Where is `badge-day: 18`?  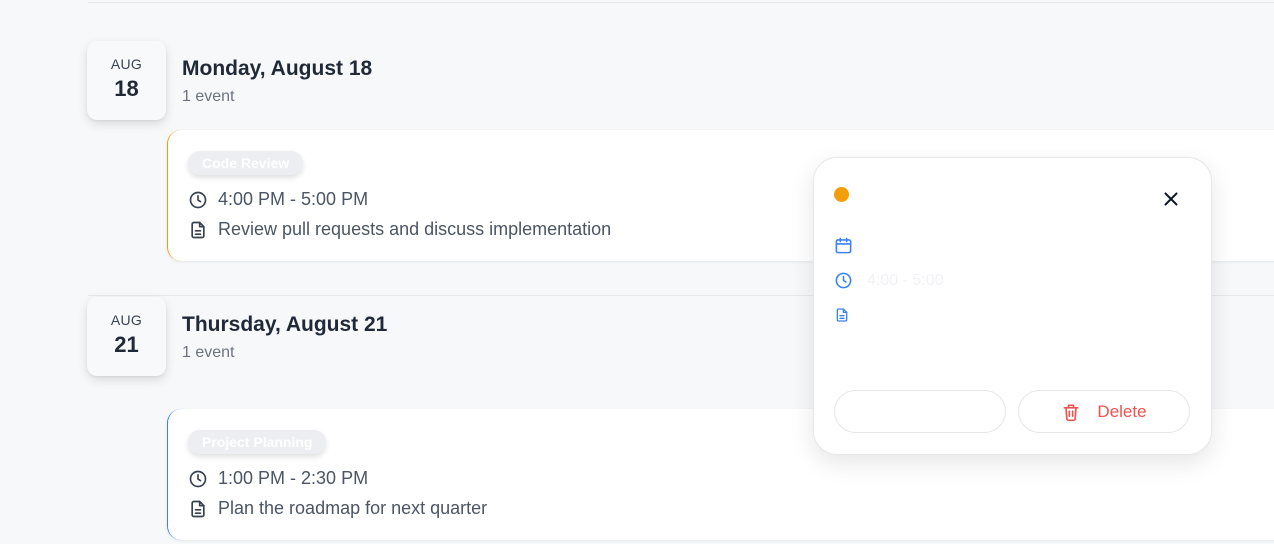
badge-day: 18 is located at coordinates (126, 88).